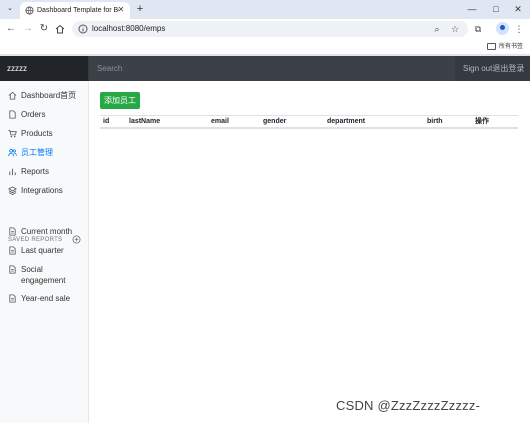 The image size is (530, 423). Describe the element at coordinates (44, 29) in the screenshot. I see `reload-icon: ↻` at that location.